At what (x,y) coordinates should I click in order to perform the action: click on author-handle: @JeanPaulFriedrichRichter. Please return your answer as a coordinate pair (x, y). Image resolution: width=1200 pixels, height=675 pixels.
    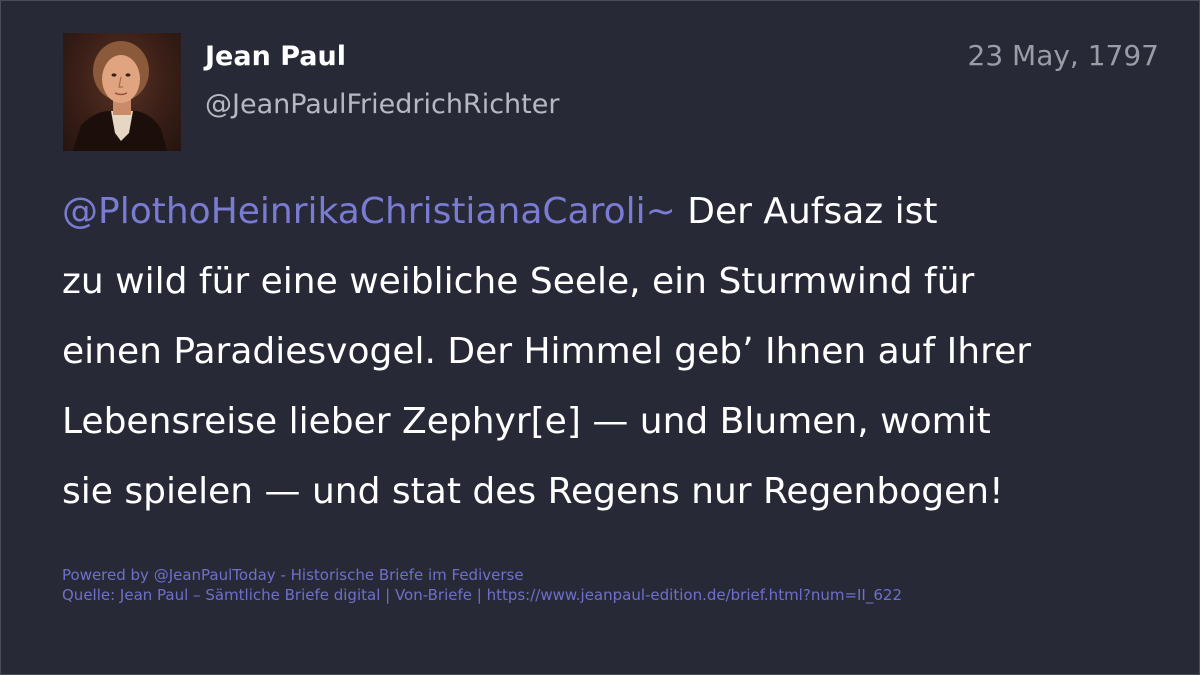
    Looking at the image, I should click on (382, 104).